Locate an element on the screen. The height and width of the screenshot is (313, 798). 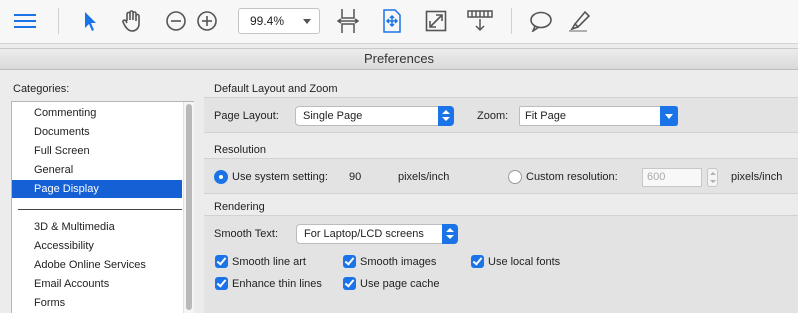
category-forms: Forms is located at coordinates (97, 303).